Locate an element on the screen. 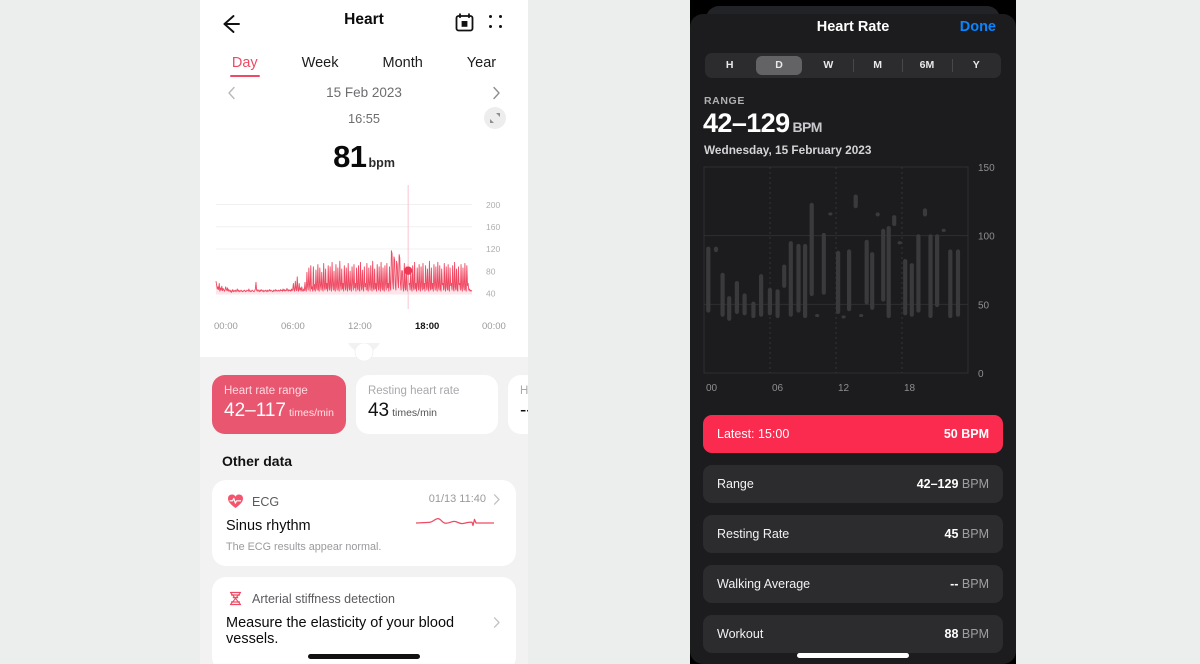 The image size is (1200, 664). heart-rate-line-chart: 200 160 120 80 40 is located at coordinates (364, 251).